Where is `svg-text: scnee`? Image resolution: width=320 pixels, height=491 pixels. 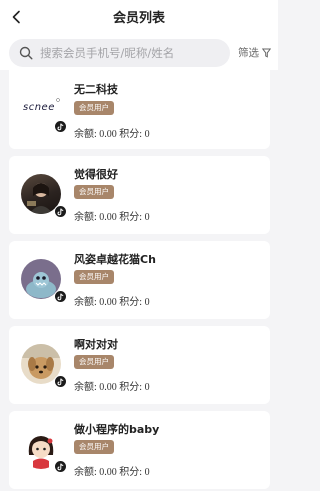
svg-text: scnee is located at coordinates (39, 107).